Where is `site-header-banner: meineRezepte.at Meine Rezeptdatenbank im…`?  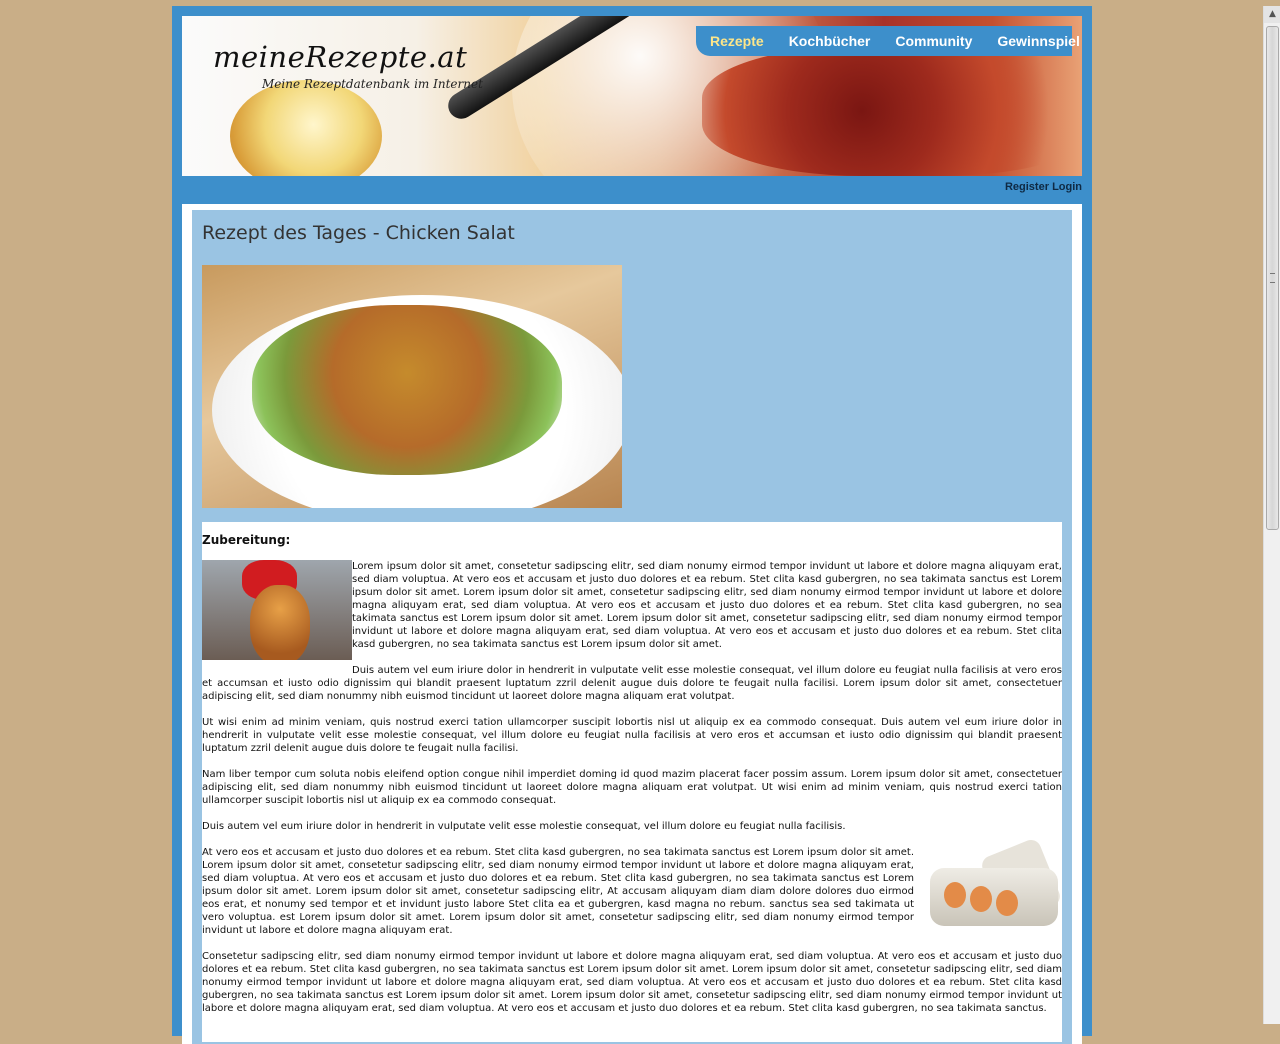 site-header-banner: meineRezepte.at Meine Rezeptdatenbank im… is located at coordinates (632, 96).